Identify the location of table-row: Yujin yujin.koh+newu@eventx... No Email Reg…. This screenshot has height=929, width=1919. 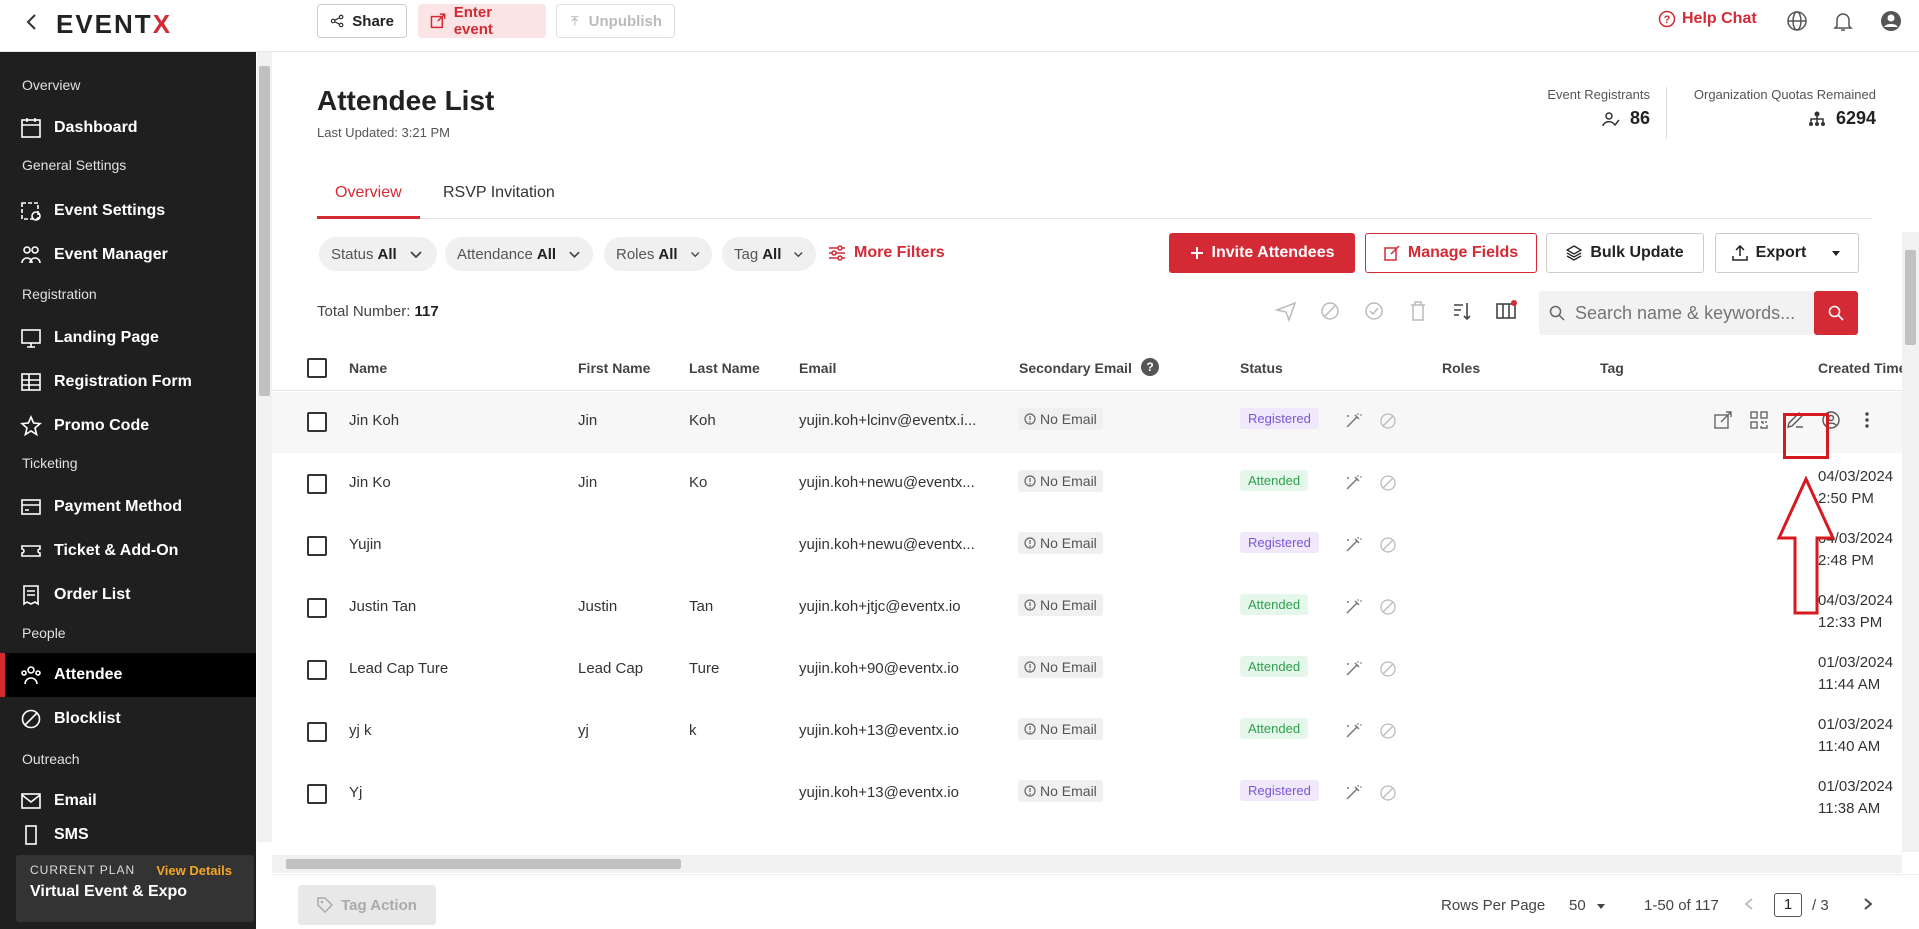
(1095, 546).